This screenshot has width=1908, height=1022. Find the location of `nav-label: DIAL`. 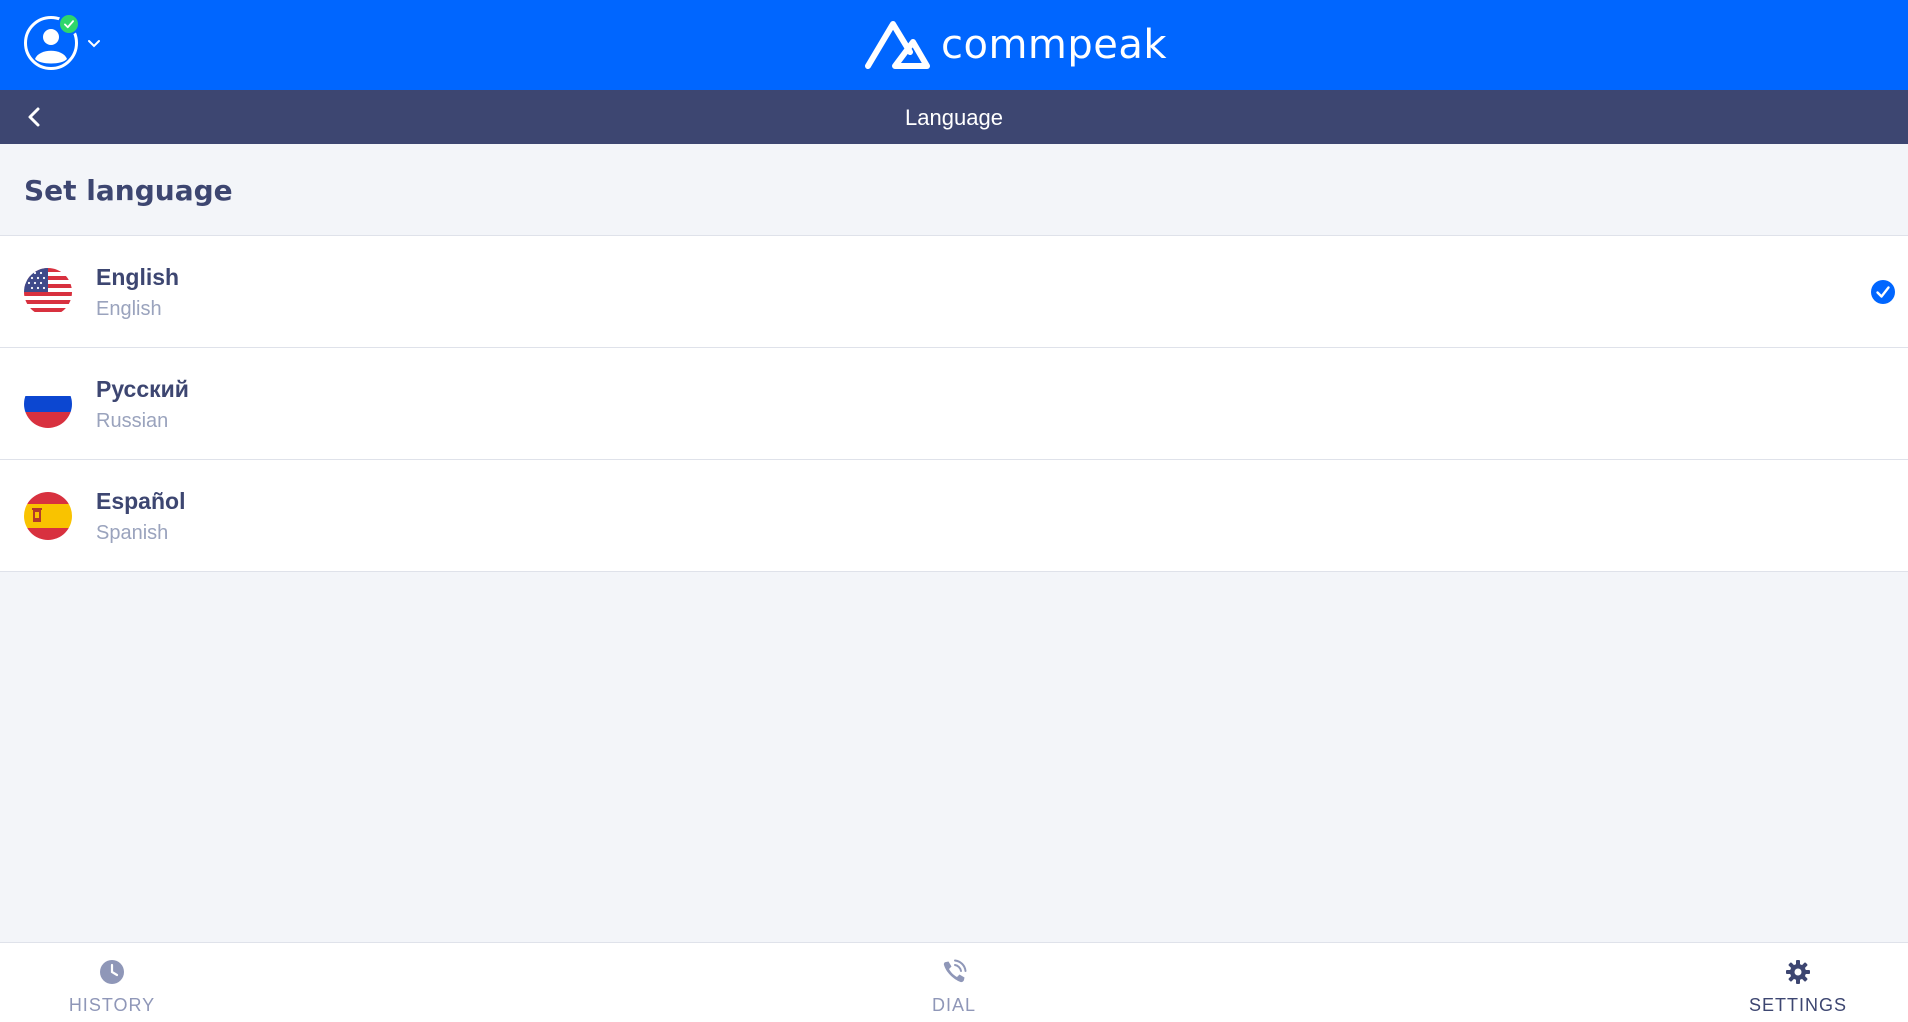

nav-label: DIAL is located at coordinates (954, 1005).